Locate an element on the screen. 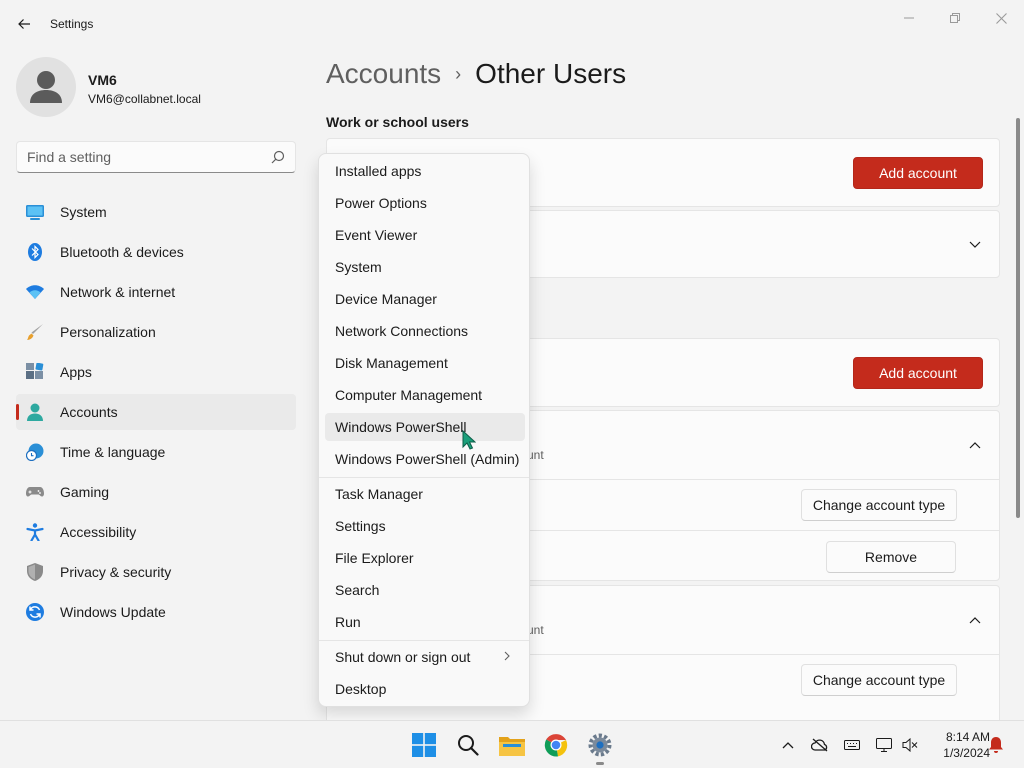 Image resolution: width=1024 pixels, height=768 pixels. sidebar-item-label: System is located at coordinates (83, 212).